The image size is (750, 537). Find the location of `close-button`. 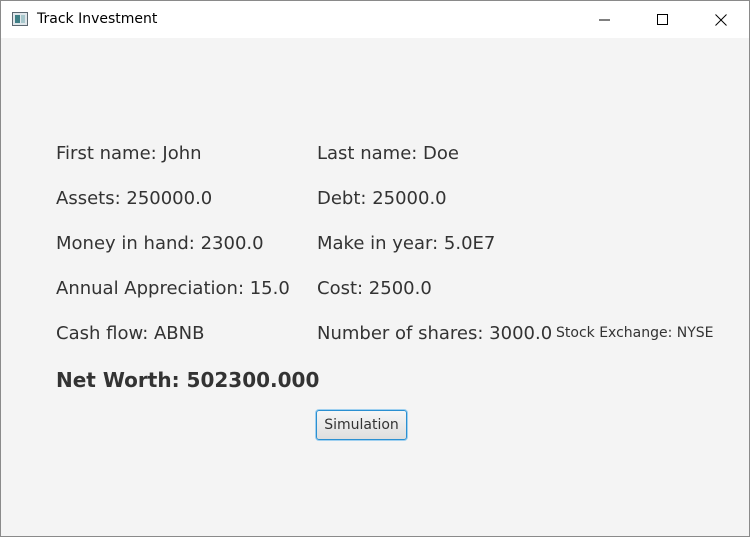

close-button is located at coordinates (721, 19).